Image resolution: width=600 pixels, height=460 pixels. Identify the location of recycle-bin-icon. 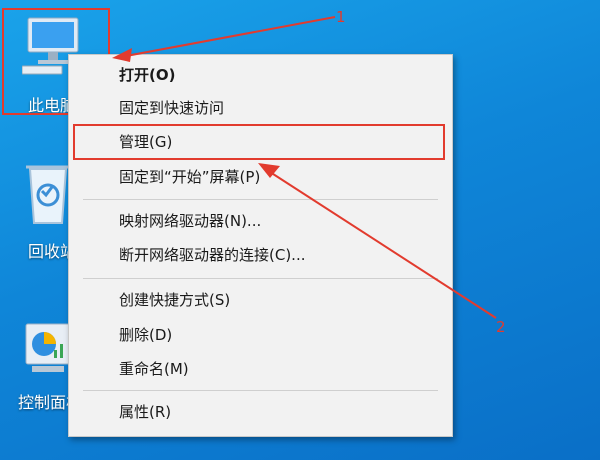
(48, 194).